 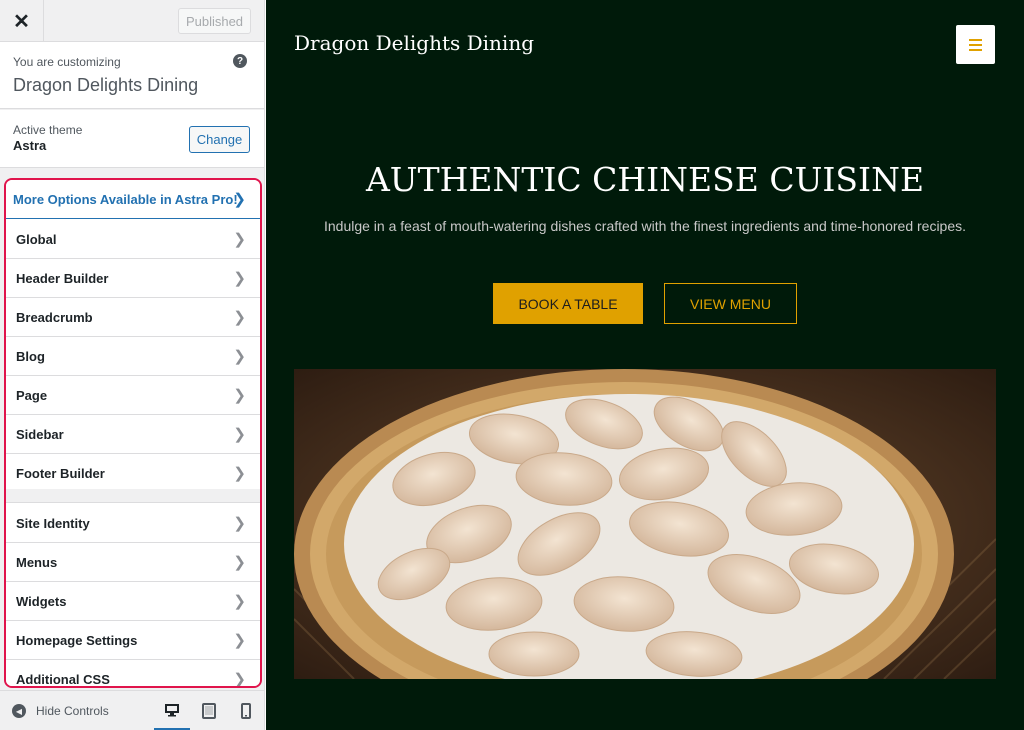 What do you see at coordinates (132, 710) in the screenshot?
I see `customizer-footer: ◀ Hide Controls` at bounding box center [132, 710].